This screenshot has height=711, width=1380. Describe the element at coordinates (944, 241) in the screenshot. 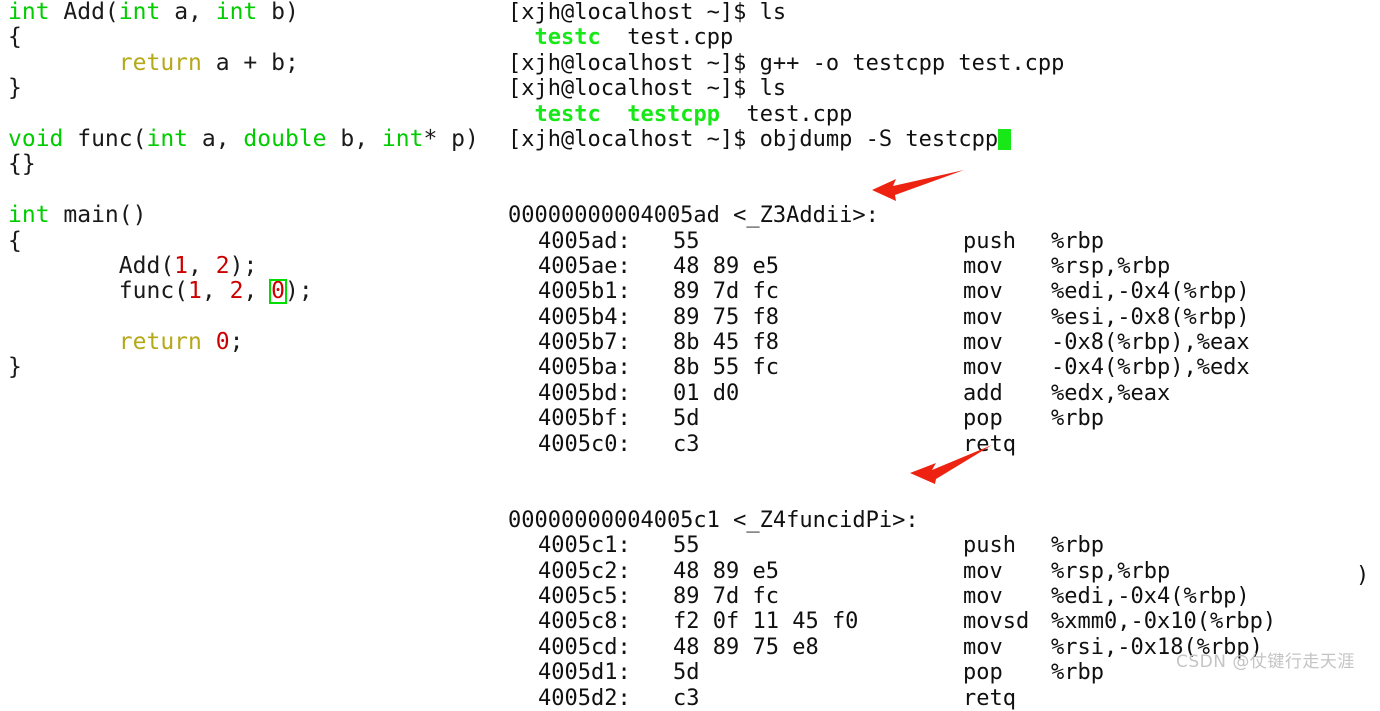

I see `disassembly-instruction-row: 4005ad: 55 push %rbp` at that location.